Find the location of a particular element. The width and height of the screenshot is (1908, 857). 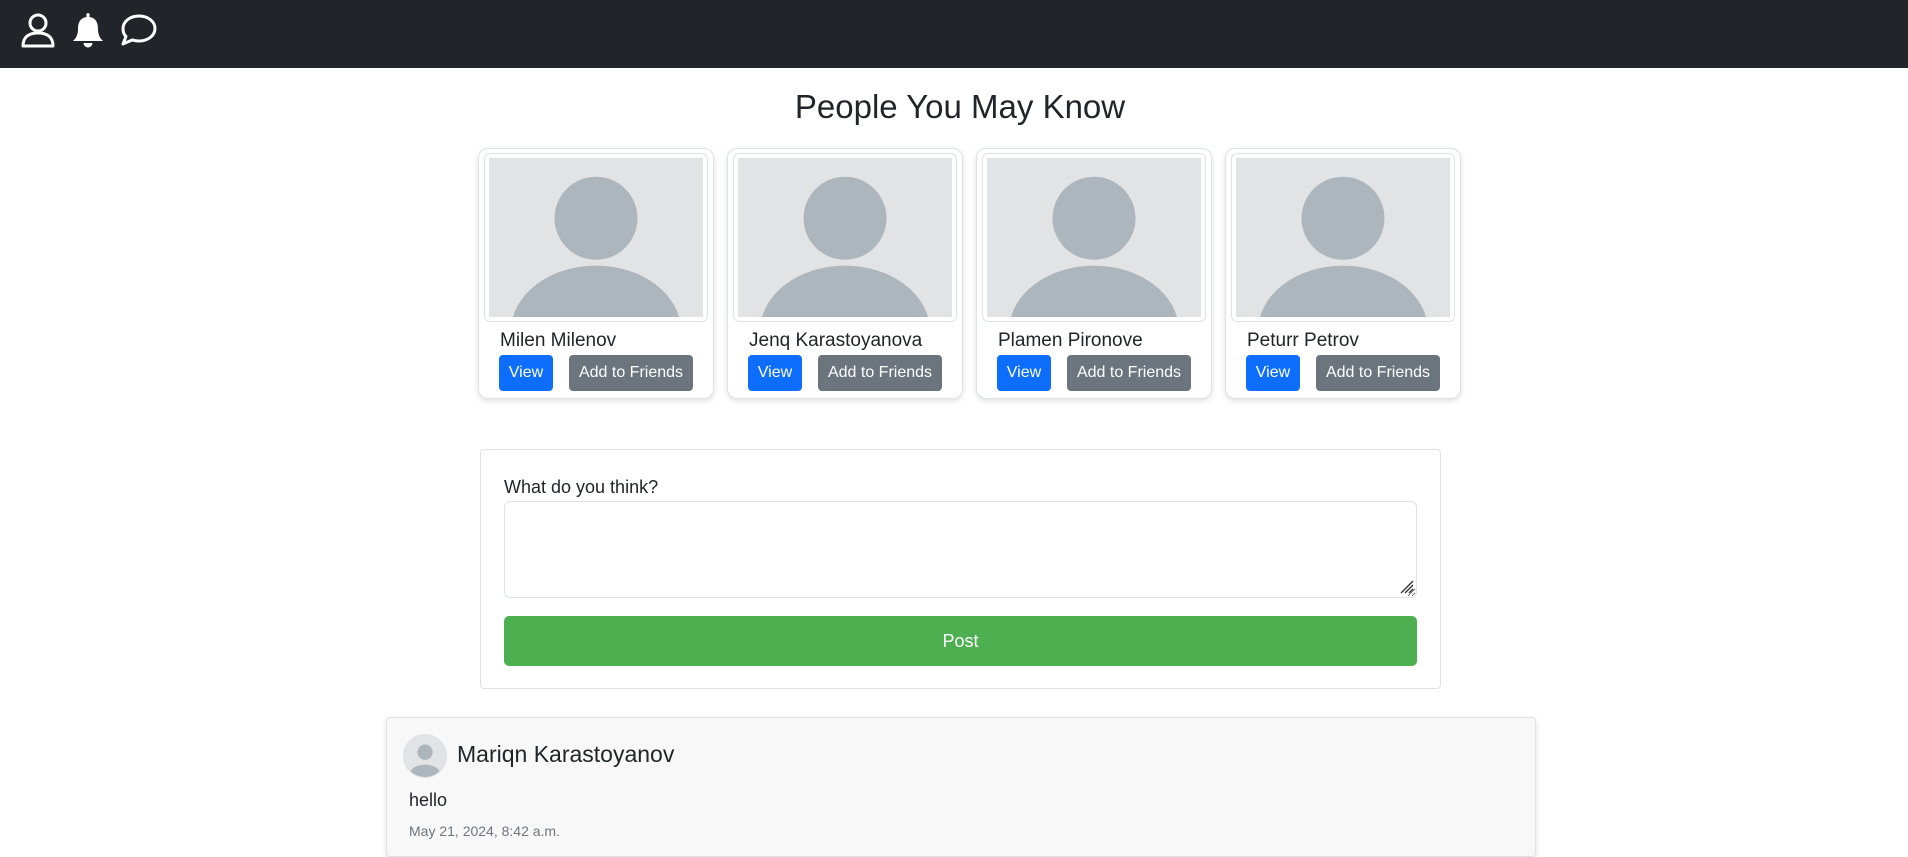

suggestion-card: Jenq Karastoyanova View Add to Friends is located at coordinates (845, 273).